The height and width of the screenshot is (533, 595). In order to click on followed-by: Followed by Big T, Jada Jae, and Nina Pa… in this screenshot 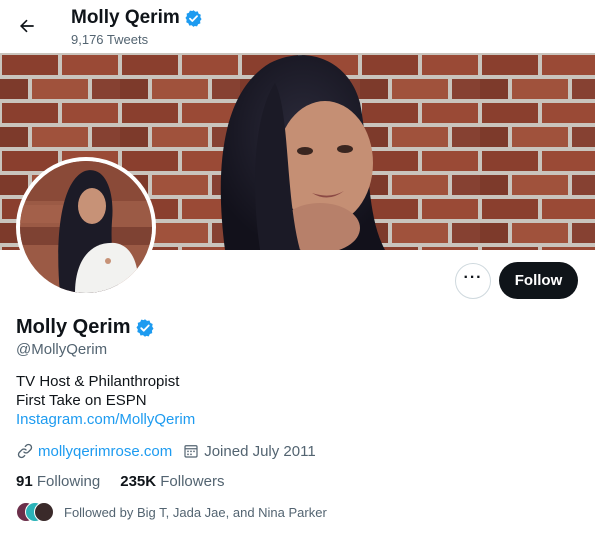, I will do `click(171, 512)`.